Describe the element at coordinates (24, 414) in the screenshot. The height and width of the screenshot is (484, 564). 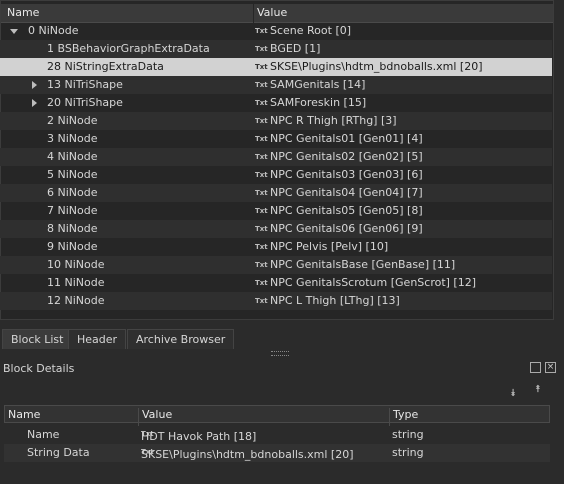
I see `details-col-name: Name` at that location.